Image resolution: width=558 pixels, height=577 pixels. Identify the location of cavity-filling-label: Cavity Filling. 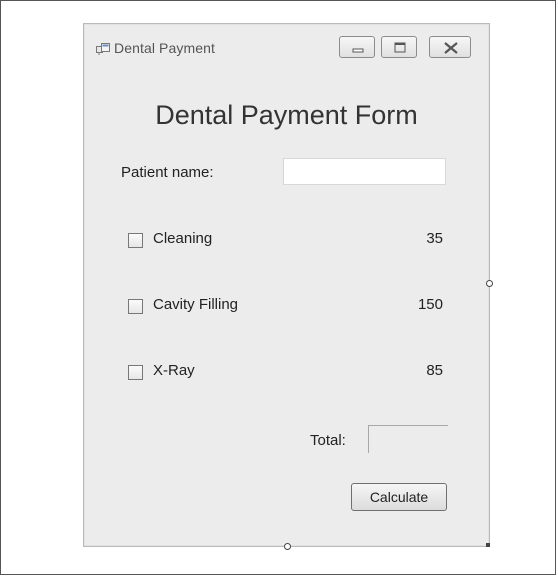
(195, 304).